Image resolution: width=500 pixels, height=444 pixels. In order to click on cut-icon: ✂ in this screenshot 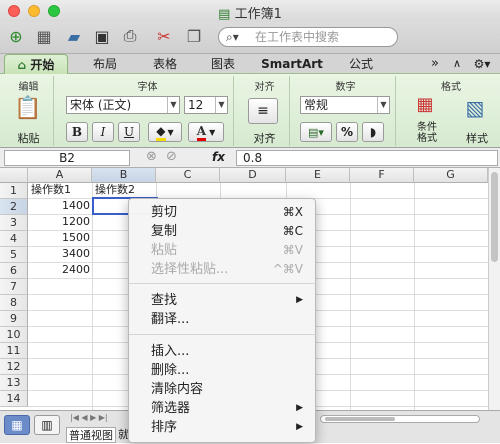, I will do `click(164, 36)`.